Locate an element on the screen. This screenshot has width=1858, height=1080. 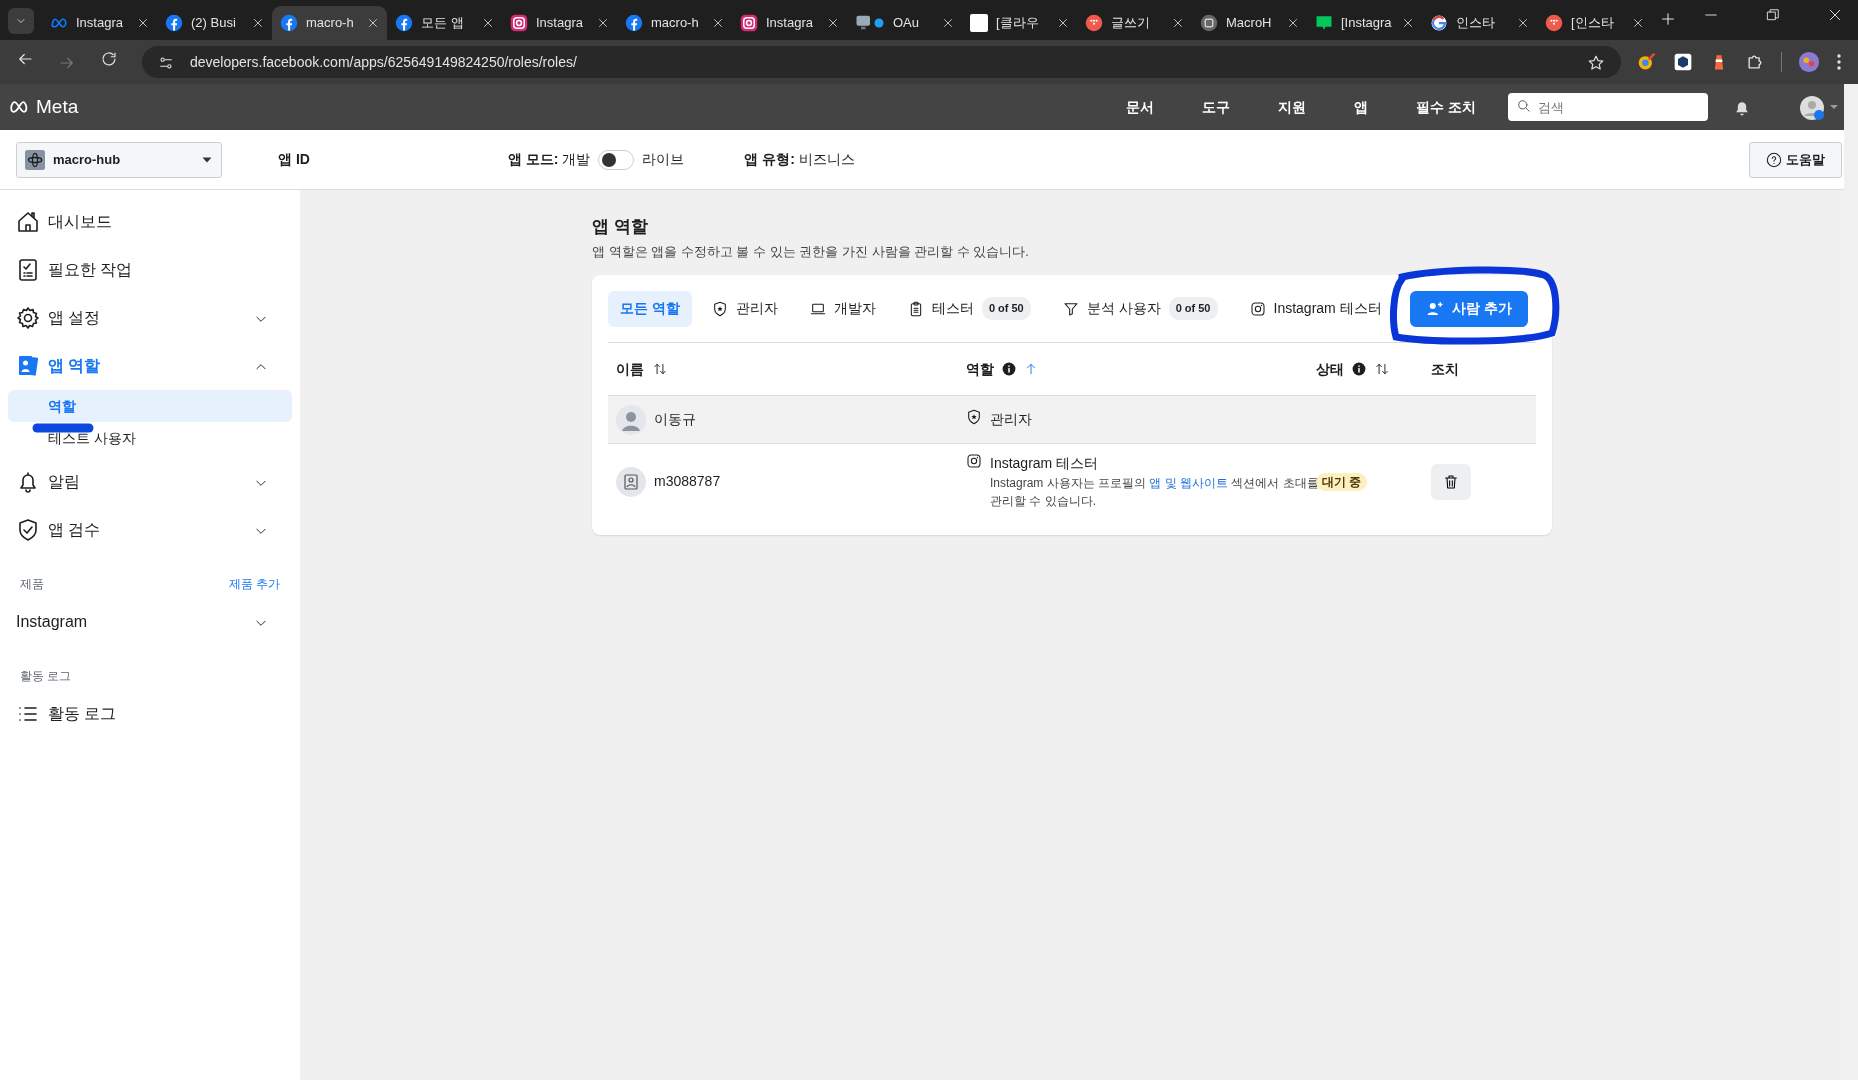
nav-link: 문서 is located at coordinates (1140, 107).